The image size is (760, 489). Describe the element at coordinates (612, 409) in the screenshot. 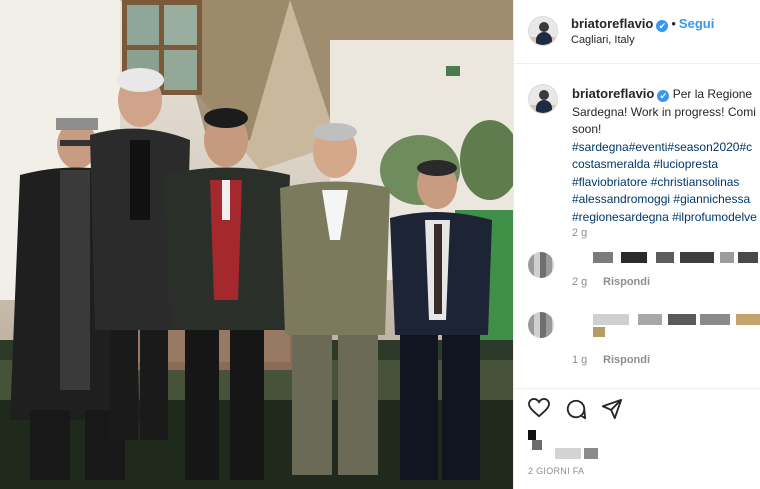

I see `paper-plane-icon` at that location.